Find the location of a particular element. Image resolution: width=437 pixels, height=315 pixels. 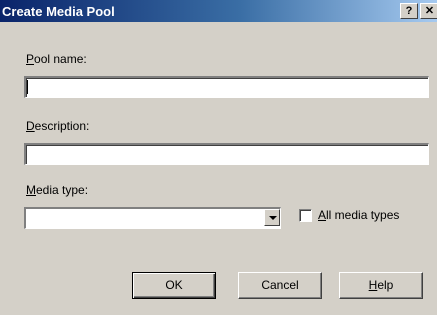

close-title-button: ✕ is located at coordinates (428, 11).